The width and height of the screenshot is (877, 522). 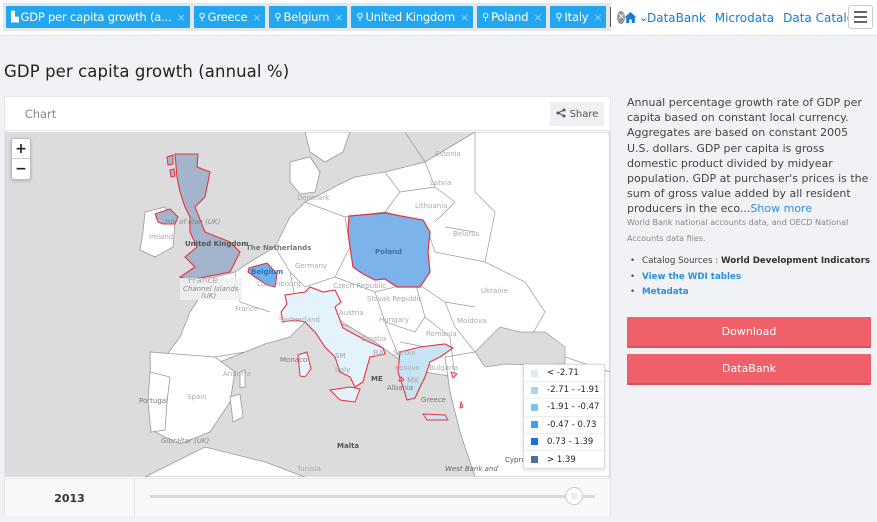 What do you see at coordinates (170, 160) in the screenshot?
I see `country-uk-shetland` at bounding box center [170, 160].